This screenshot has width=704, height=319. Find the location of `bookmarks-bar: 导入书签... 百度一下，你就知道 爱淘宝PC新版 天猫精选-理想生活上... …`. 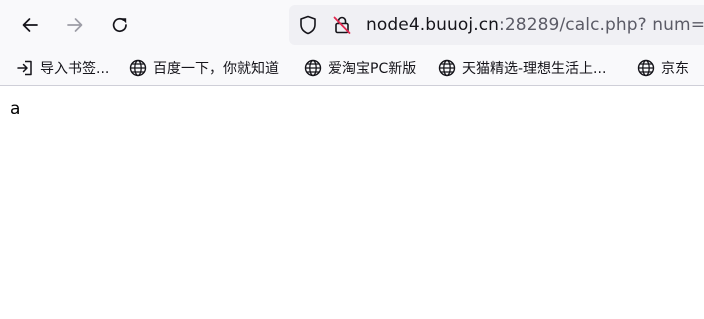

bookmarks-bar: 导入书签... 百度一下，你就知道 爱淘宝PC新版 天猫精选-理想生活上... … is located at coordinates (352, 68).